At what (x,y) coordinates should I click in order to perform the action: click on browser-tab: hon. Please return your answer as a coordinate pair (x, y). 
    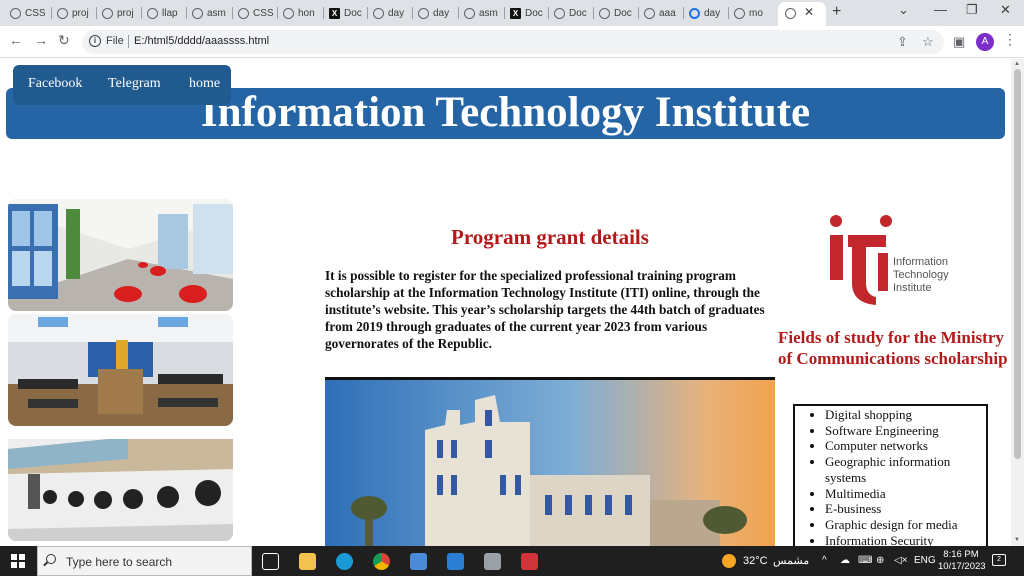
    Looking at the image, I should click on (299, 13).